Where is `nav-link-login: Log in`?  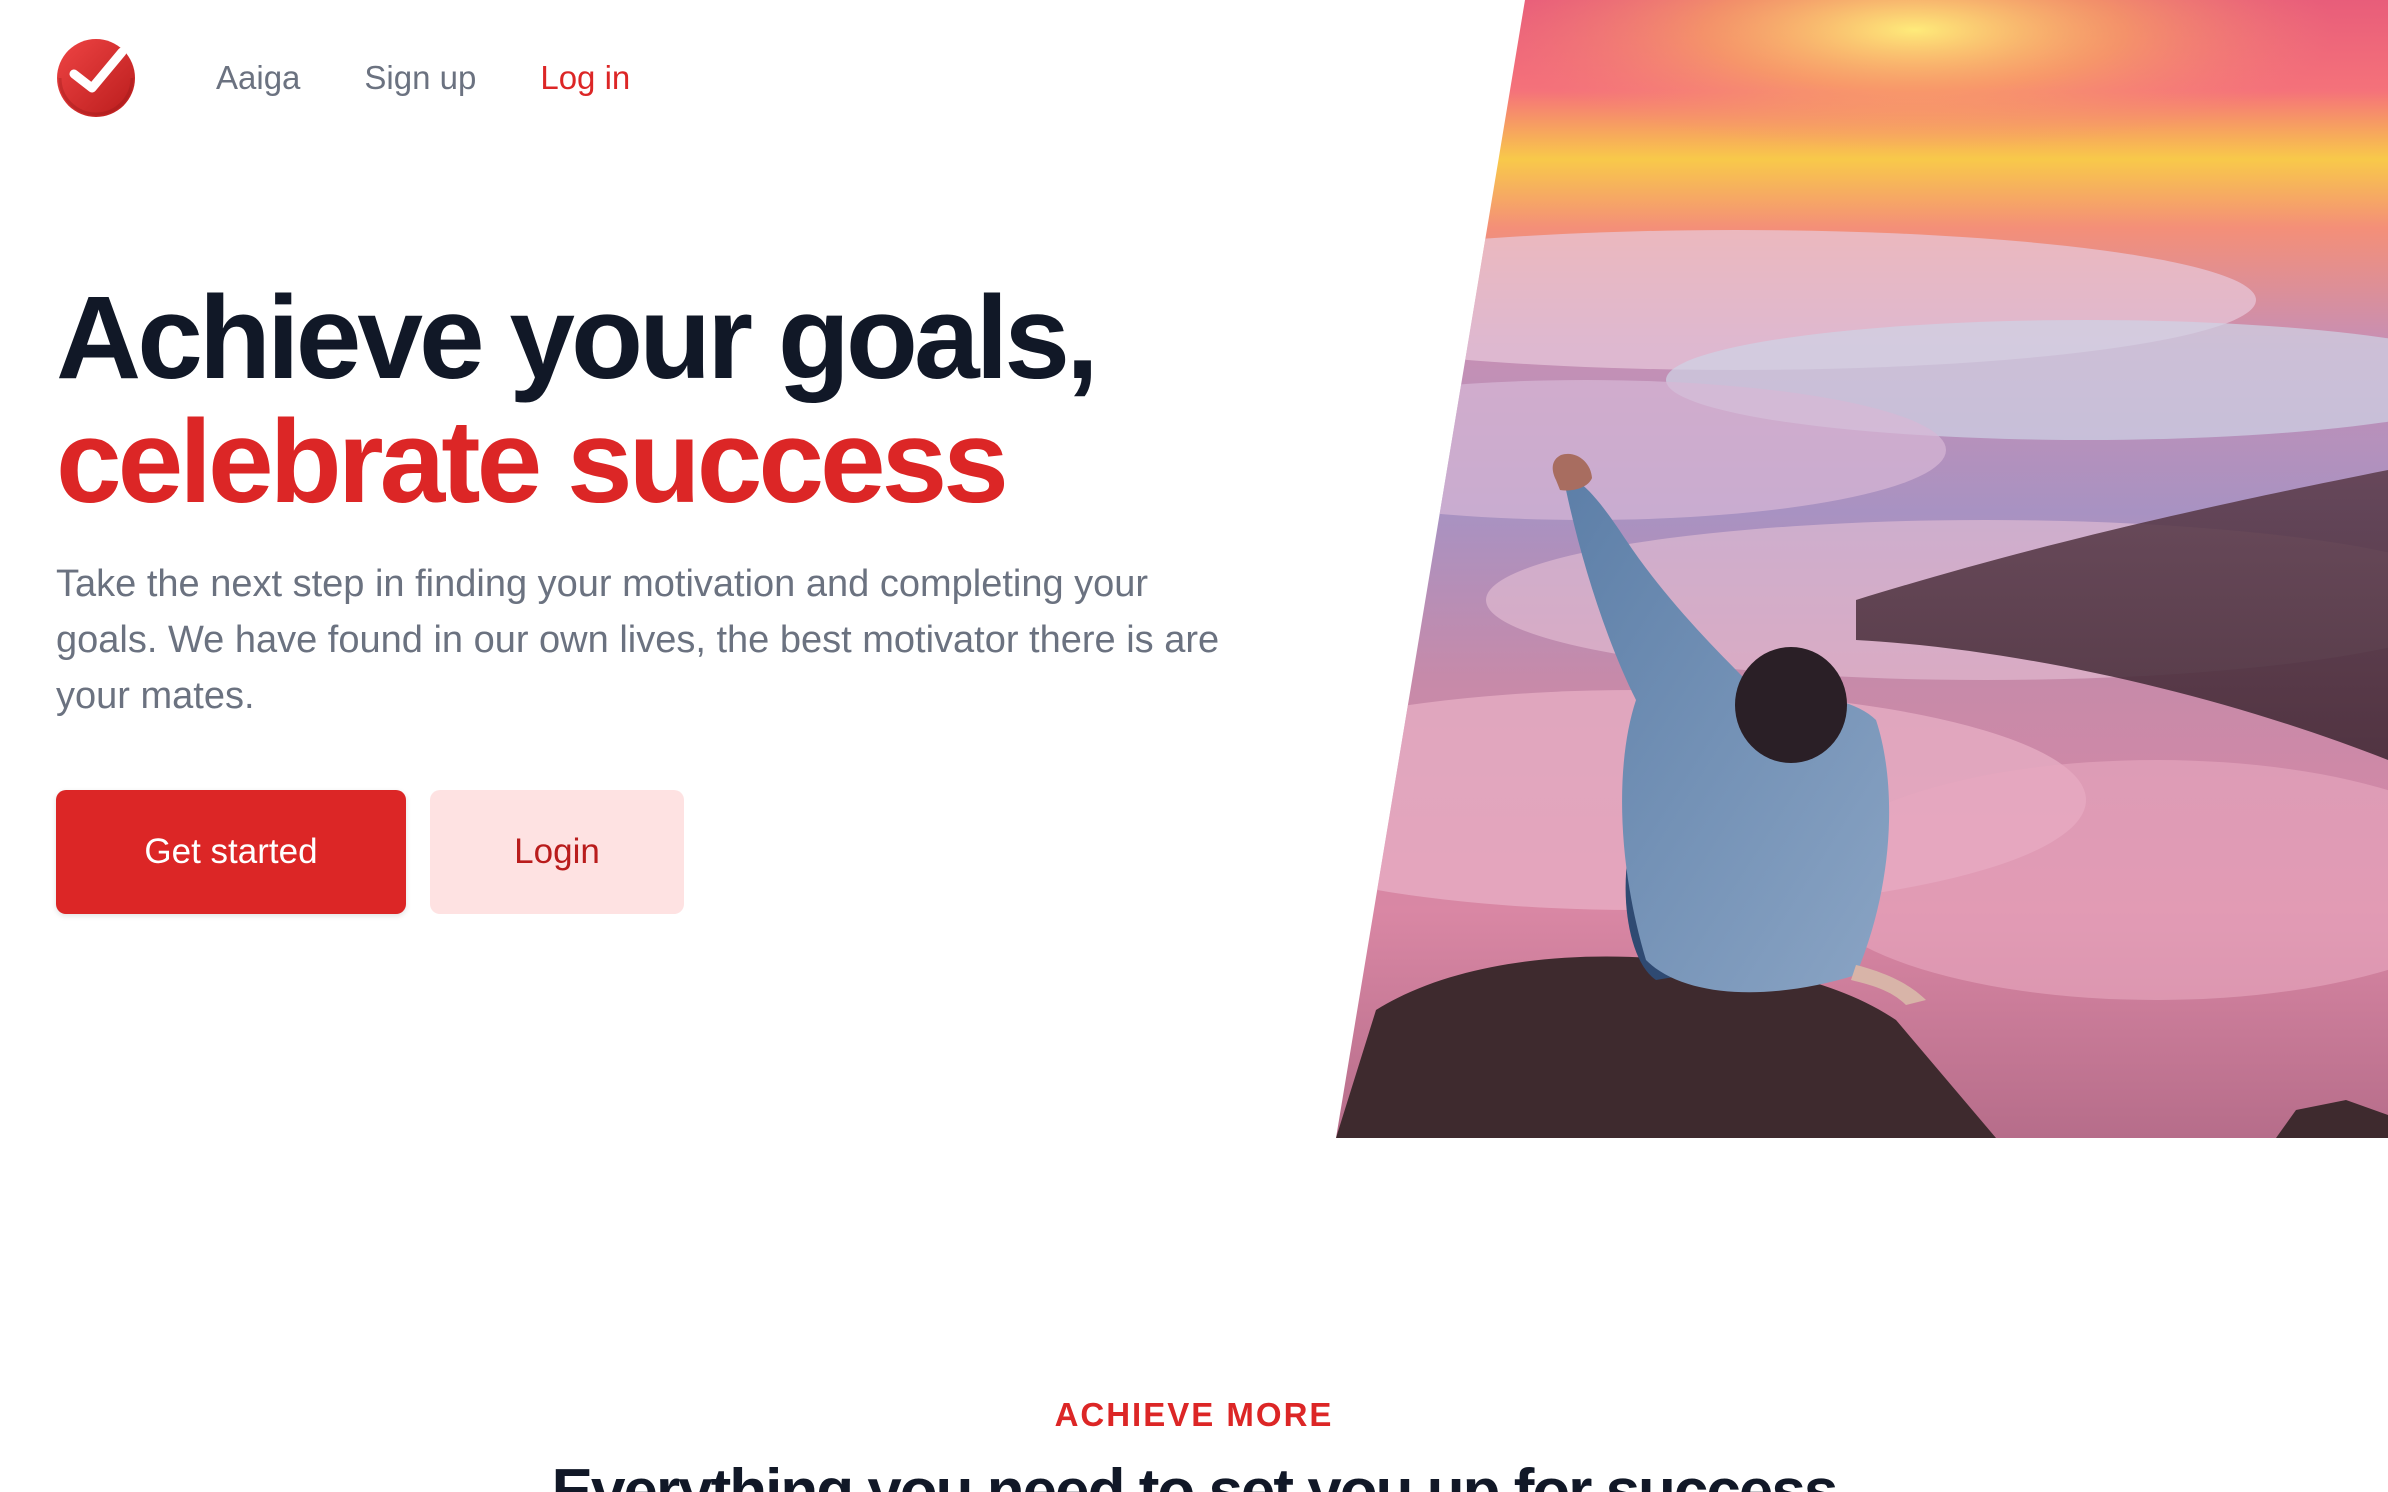 nav-link-login: Log in is located at coordinates (585, 78).